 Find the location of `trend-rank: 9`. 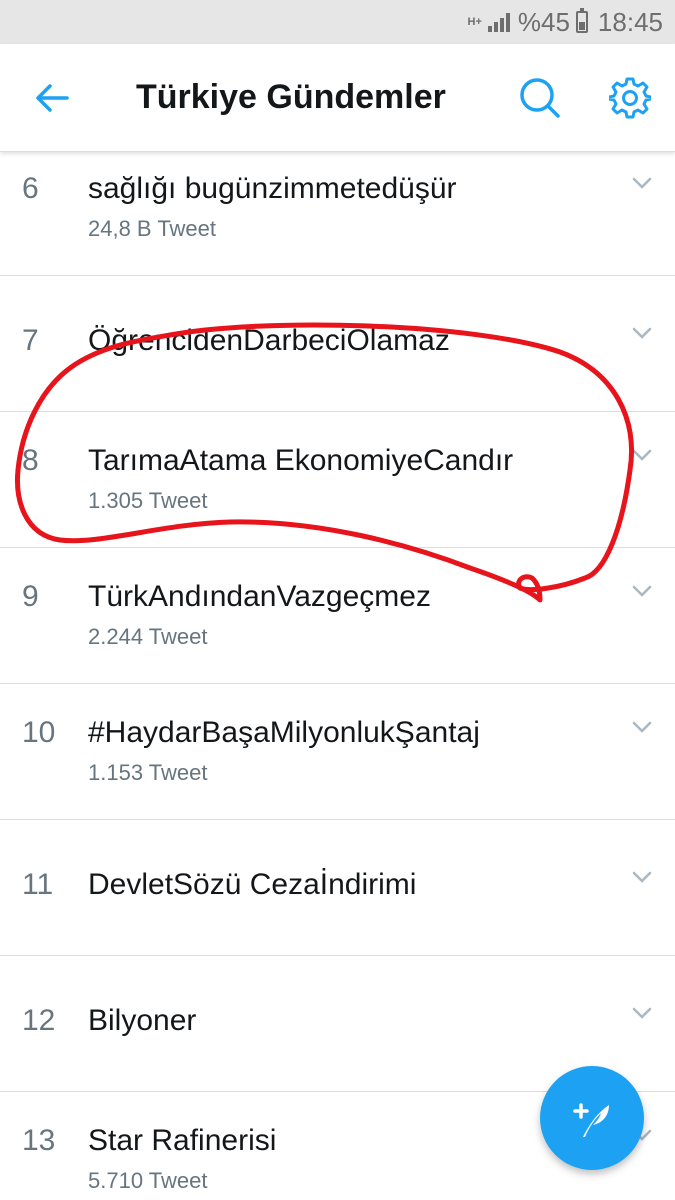

trend-rank: 9 is located at coordinates (30, 596).